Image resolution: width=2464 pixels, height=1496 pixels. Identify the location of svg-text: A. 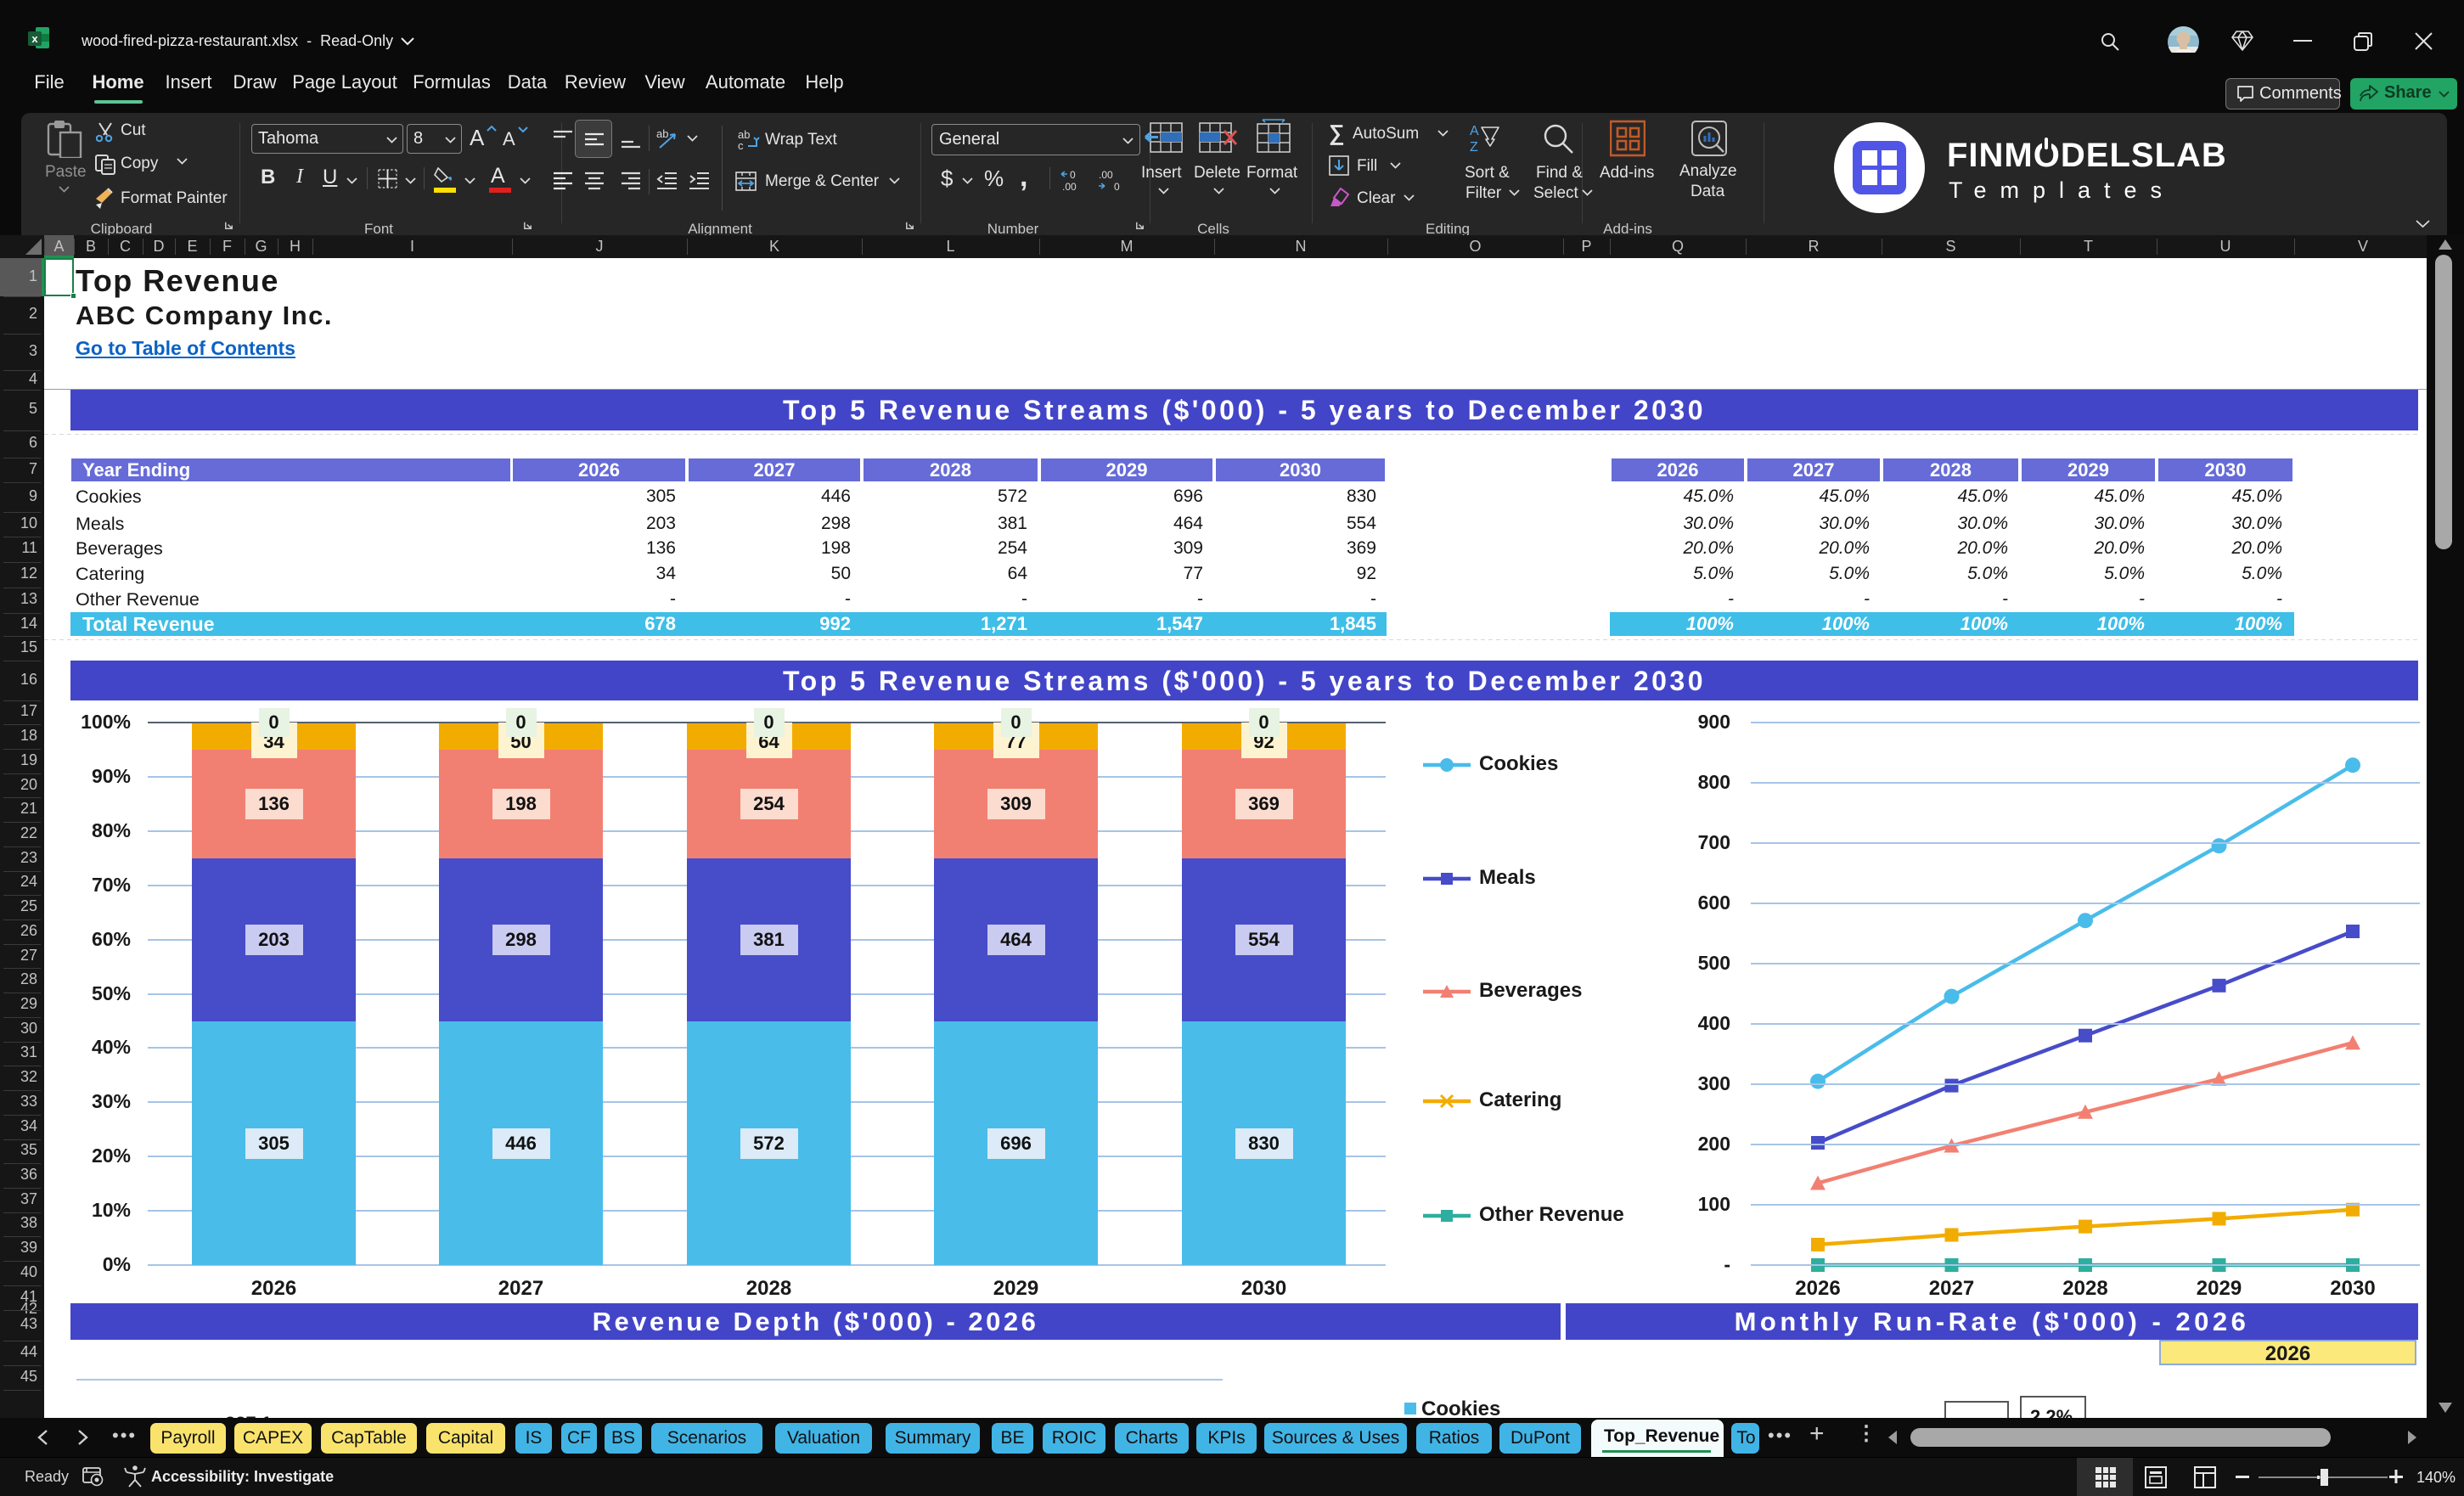
(1474, 131).